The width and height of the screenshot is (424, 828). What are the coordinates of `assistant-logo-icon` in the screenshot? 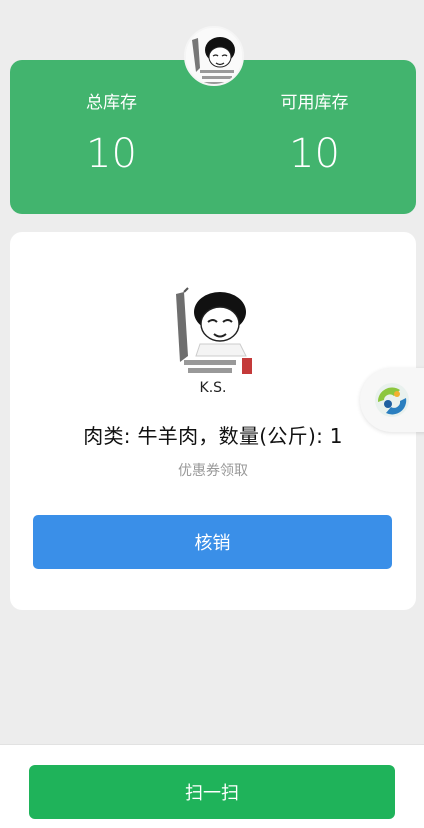 It's located at (392, 400).